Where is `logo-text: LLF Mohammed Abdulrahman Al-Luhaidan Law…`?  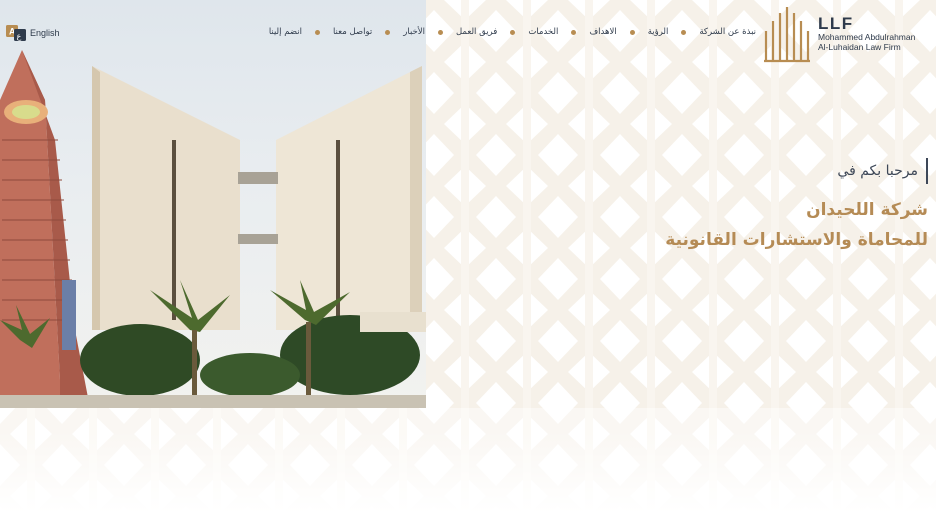 logo-text: LLF Mohammed Abdulrahman Al-Luhaidan Law… is located at coordinates (866, 33).